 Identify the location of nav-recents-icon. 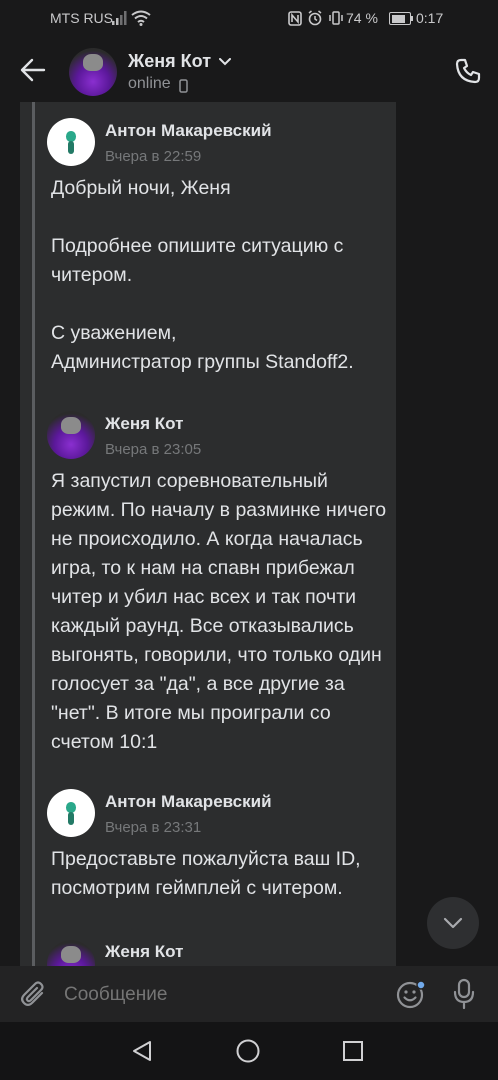
(353, 1051).